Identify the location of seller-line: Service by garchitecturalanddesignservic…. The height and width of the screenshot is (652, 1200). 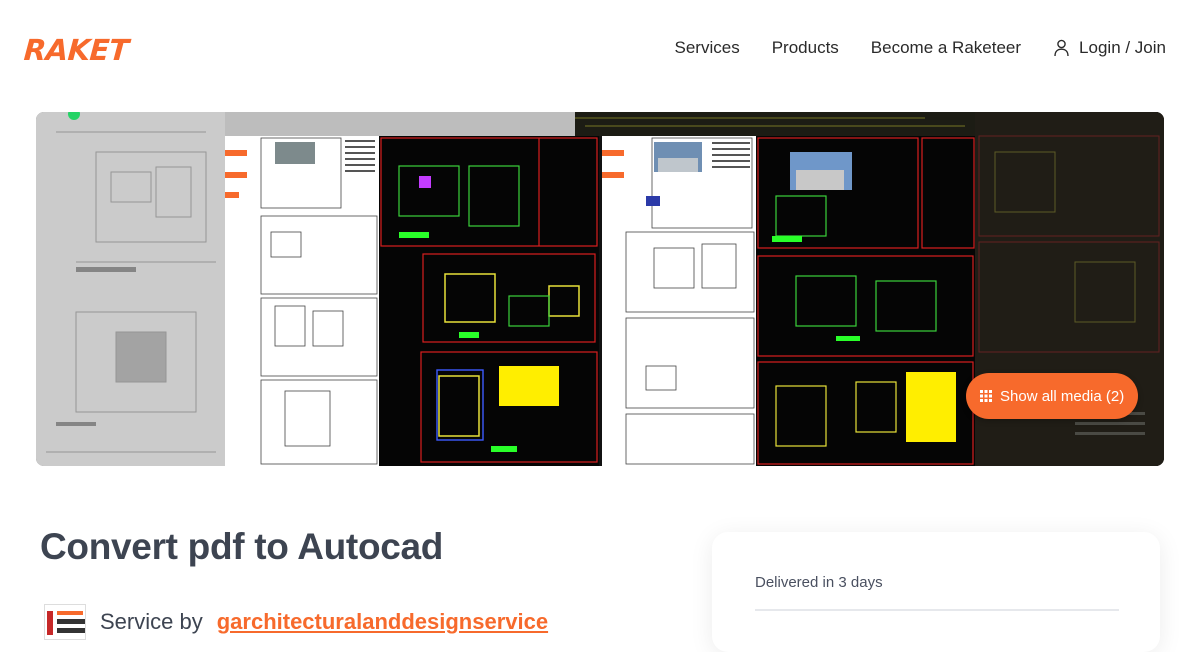
(296, 622).